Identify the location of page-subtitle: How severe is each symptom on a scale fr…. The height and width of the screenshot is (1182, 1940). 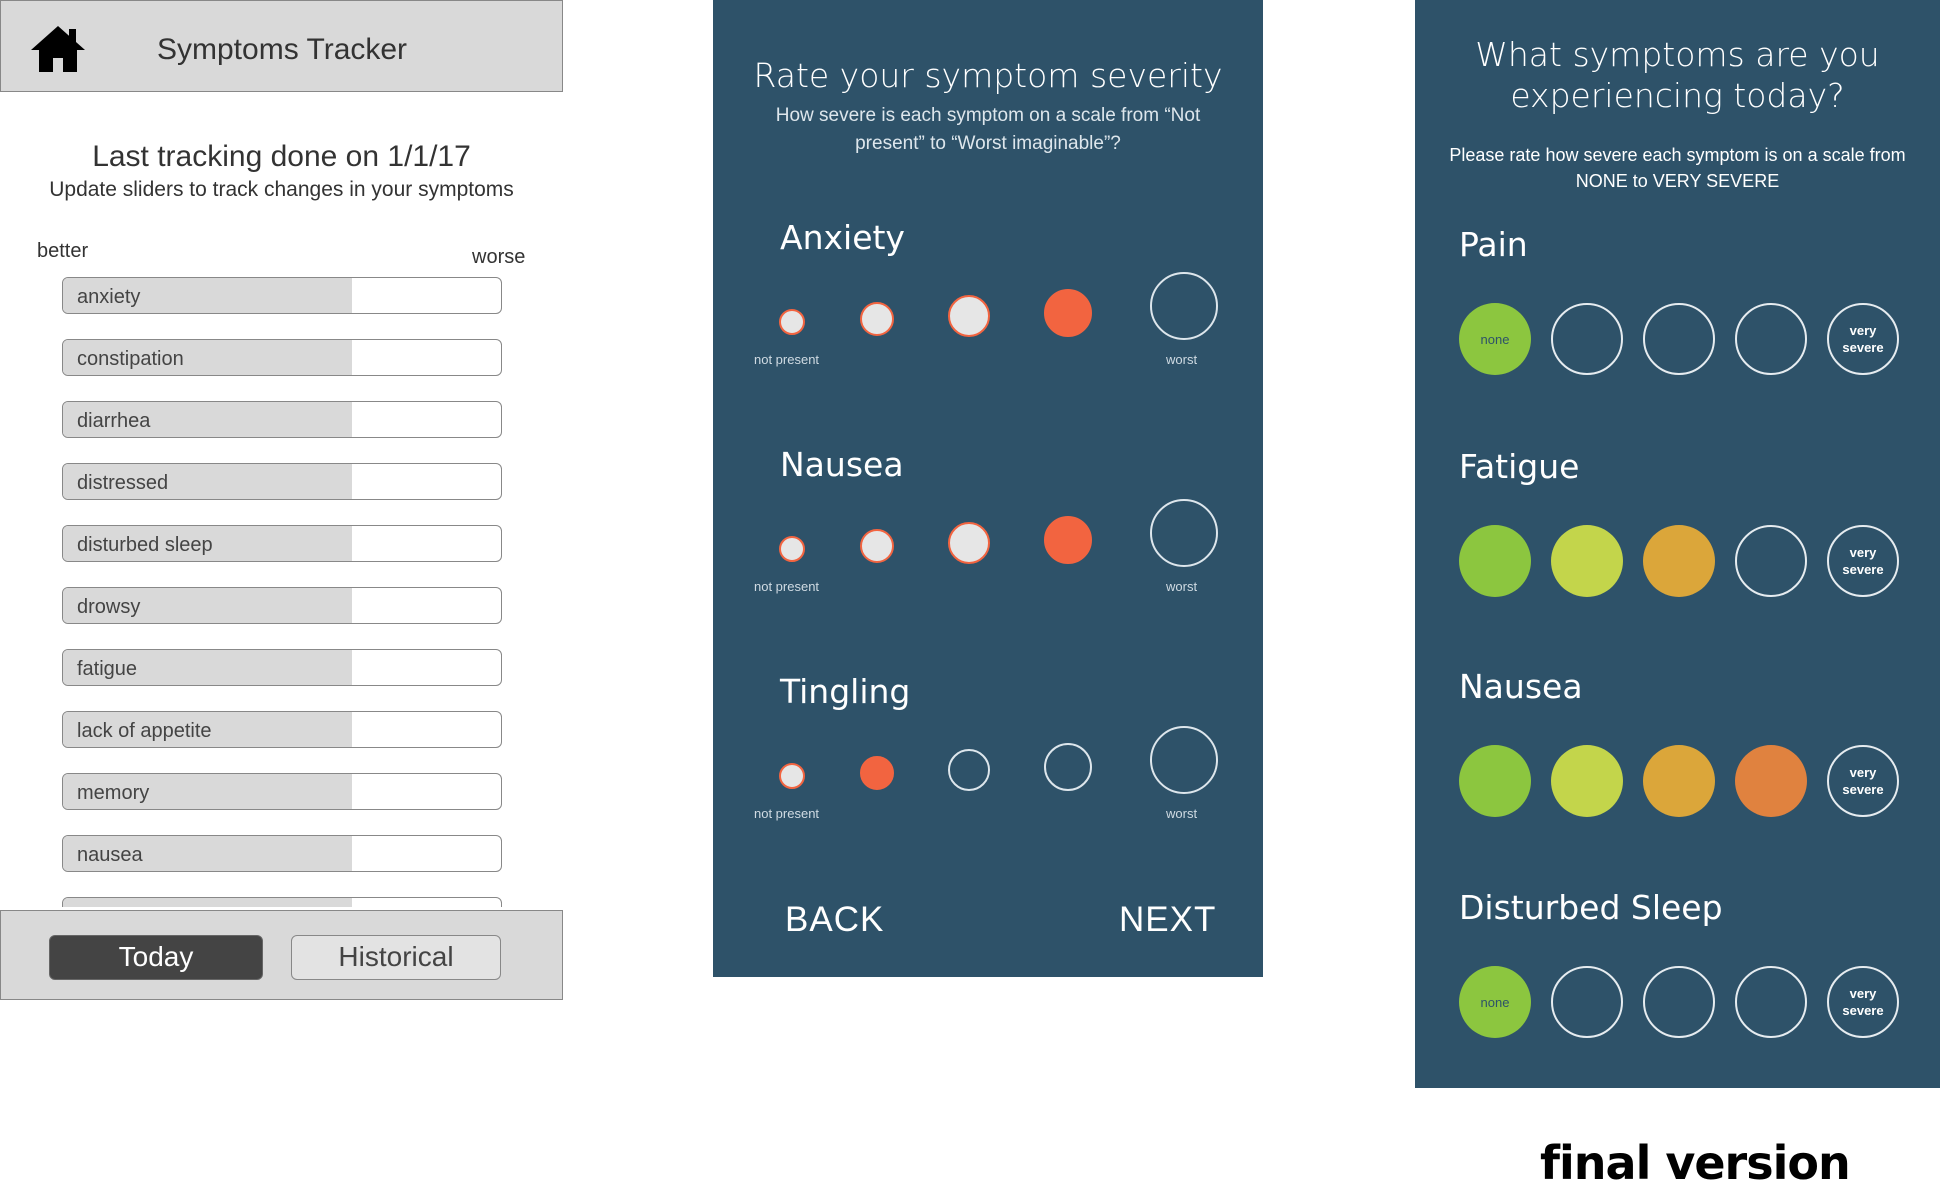
(988, 129).